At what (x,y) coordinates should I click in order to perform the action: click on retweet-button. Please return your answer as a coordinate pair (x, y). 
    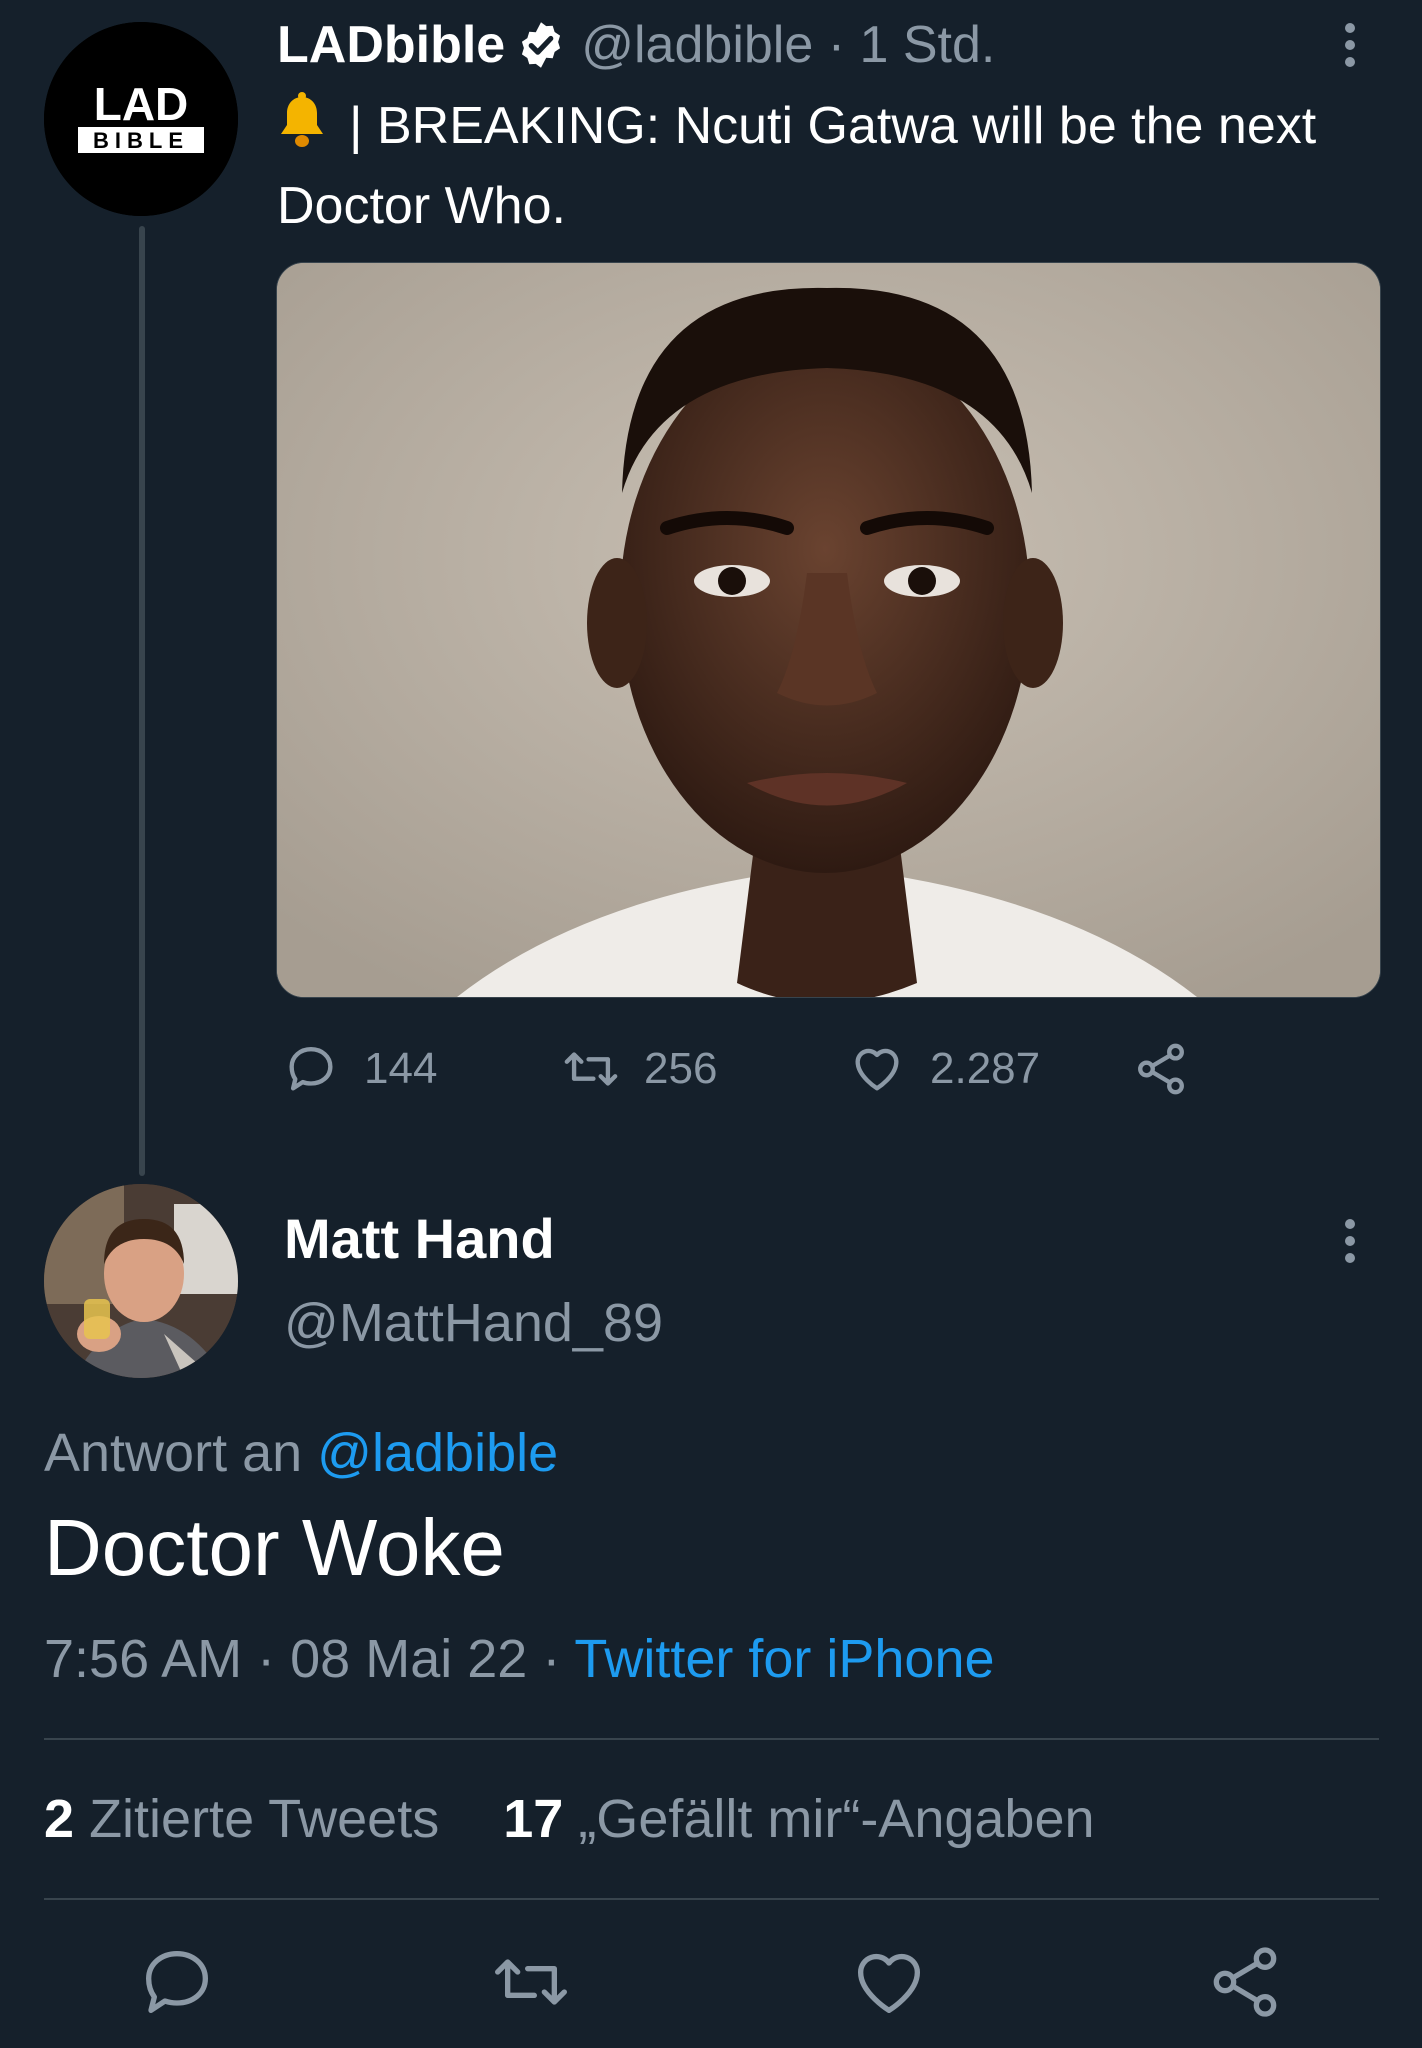
    Looking at the image, I should click on (531, 1982).